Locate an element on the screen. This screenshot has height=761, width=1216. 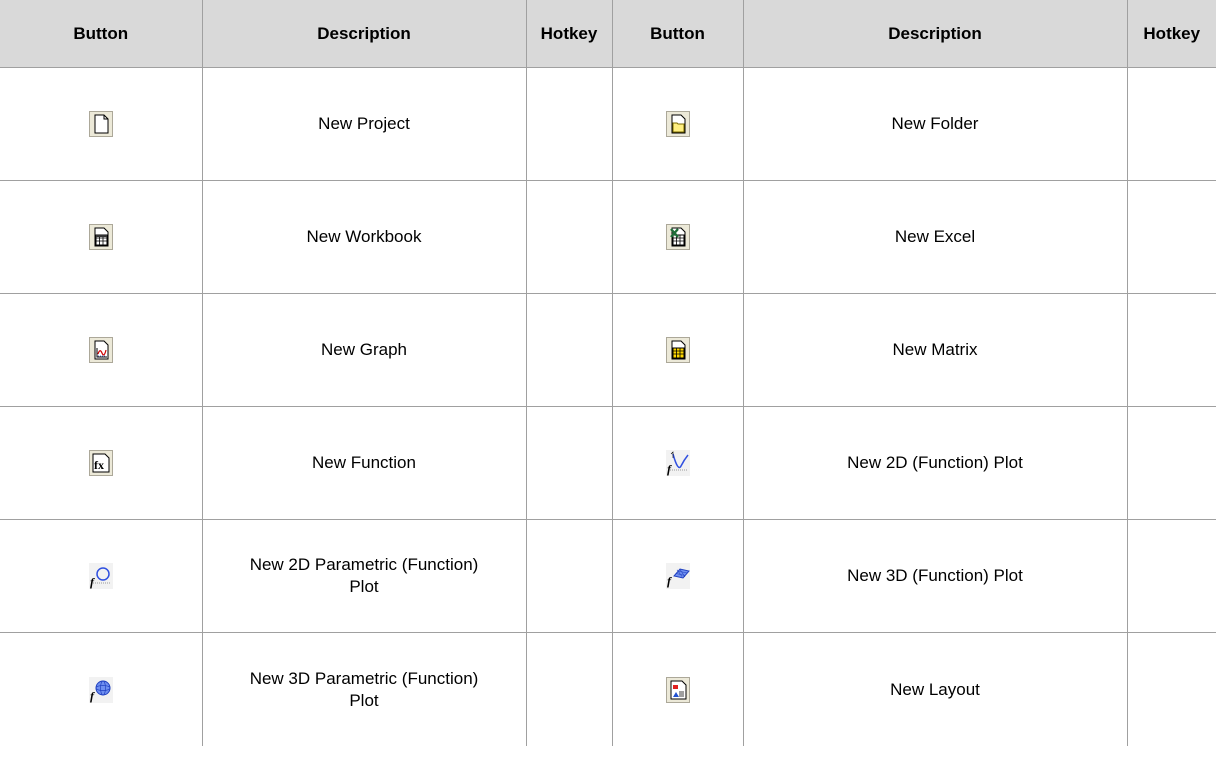
description-cell: New 3D (Function) Plot is located at coordinates (934, 576).